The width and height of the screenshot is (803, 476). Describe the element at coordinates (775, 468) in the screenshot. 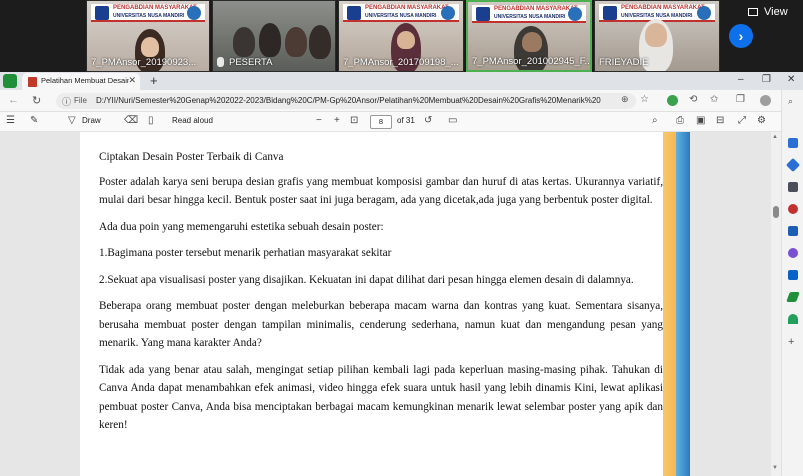

I see `scroll-down-icon: ▼` at that location.